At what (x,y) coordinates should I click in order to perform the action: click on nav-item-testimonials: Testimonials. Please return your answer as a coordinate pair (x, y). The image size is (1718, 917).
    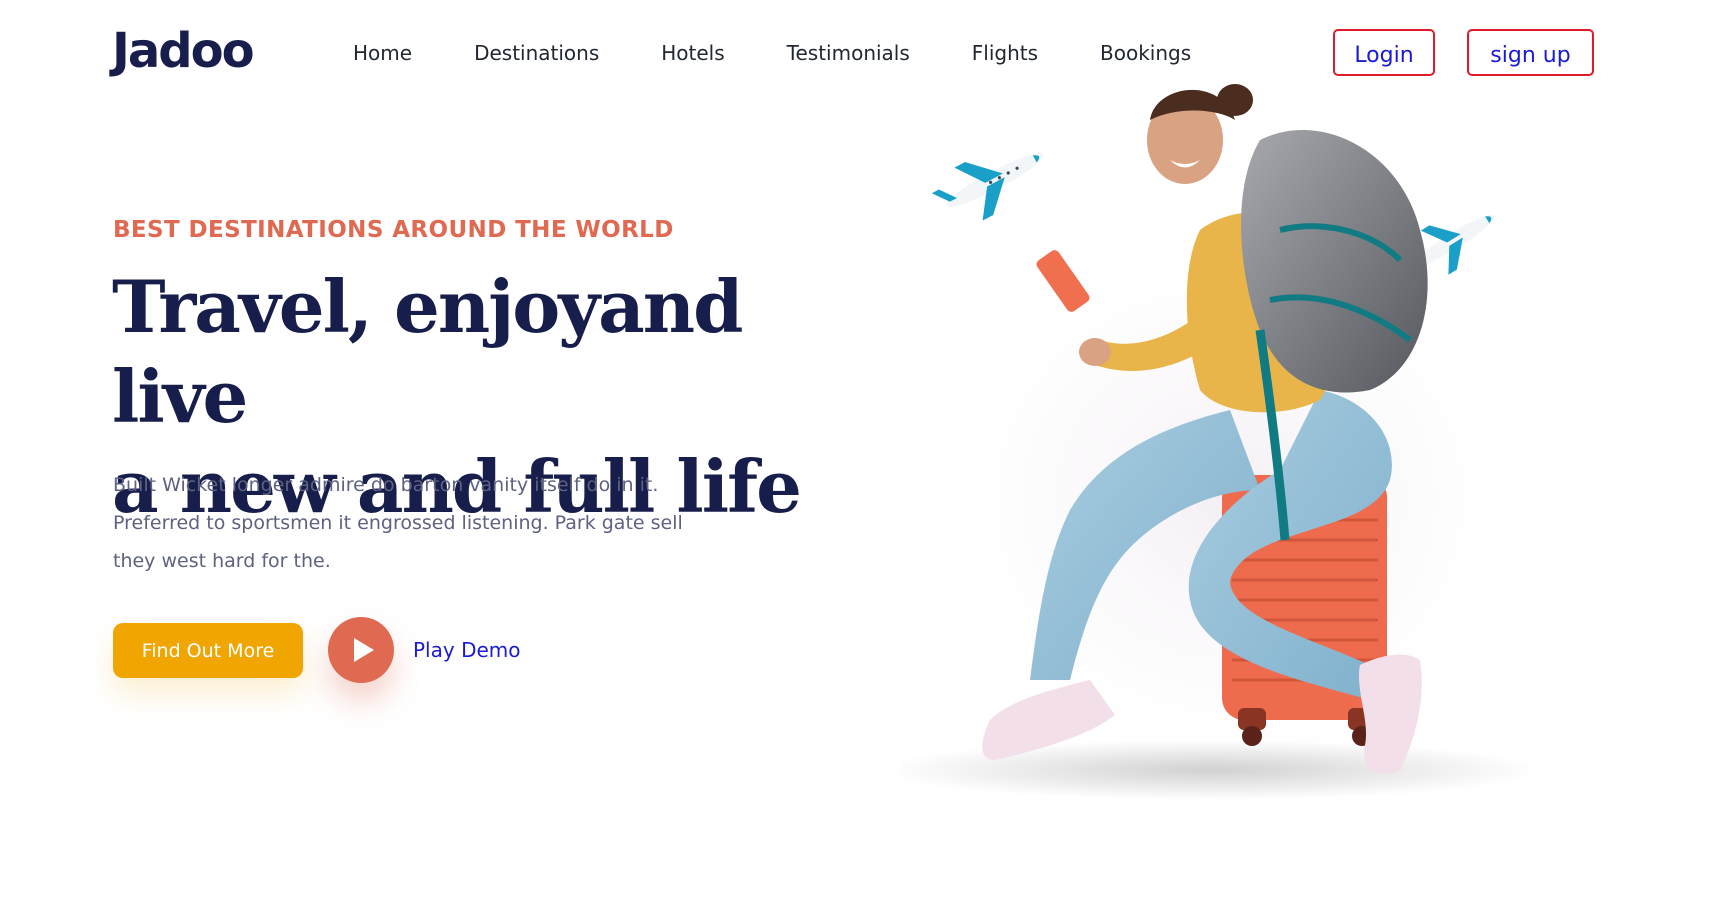
    Looking at the image, I should click on (848, 53).